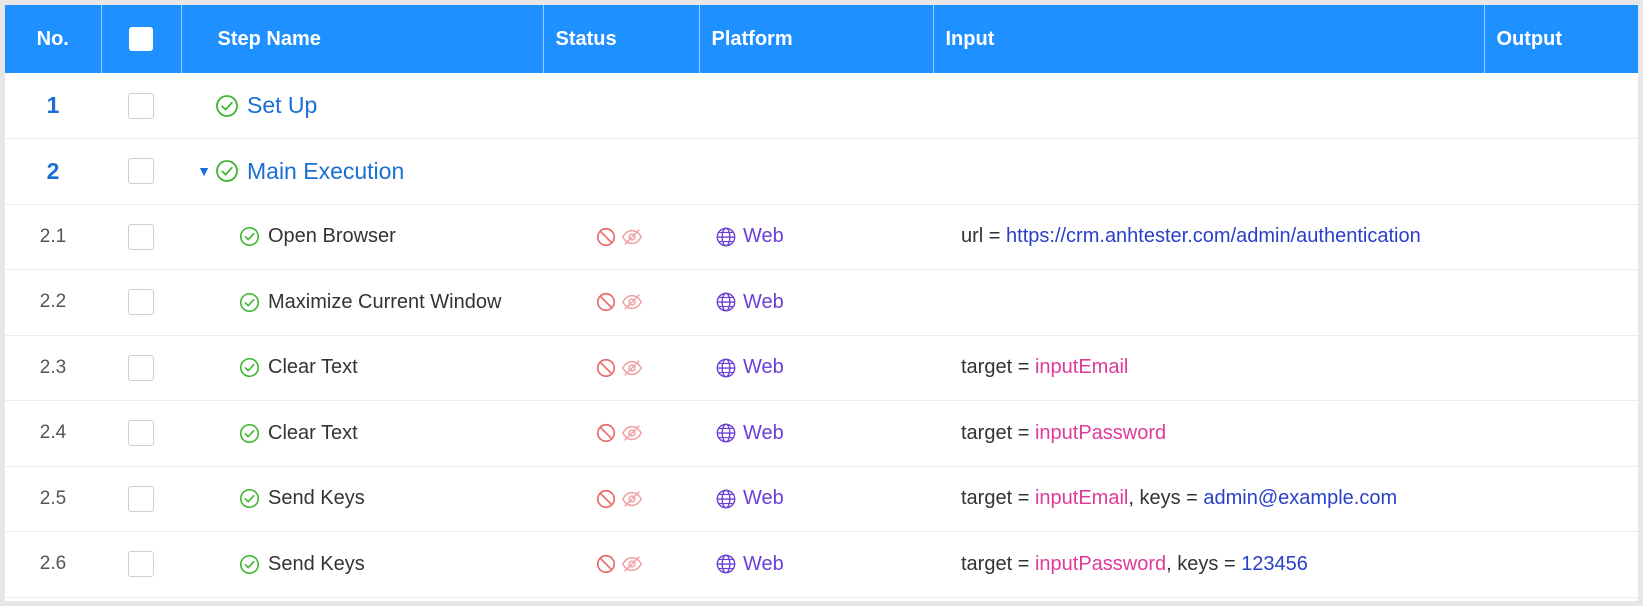  What do you see at coordinates (362, 39) in the screenshot?
I see `column-header-step-name: Step Name` at bounding box center [362, 39].